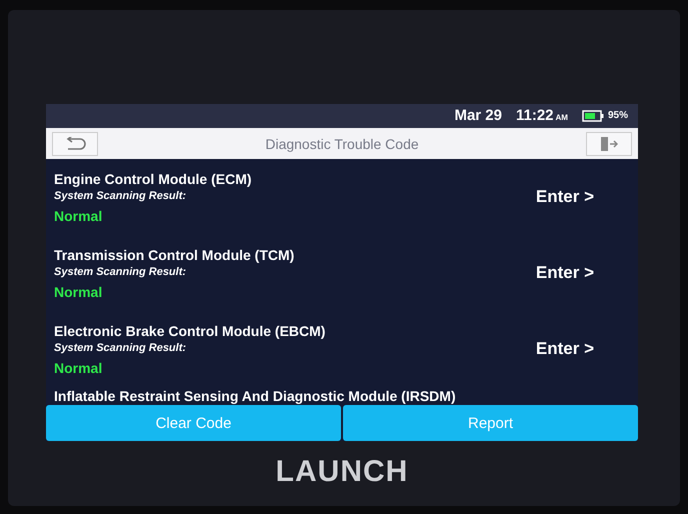 This screenshot has height=514, width=688. I want to click on brand-logo: LAUNCH, so click(342, 472).